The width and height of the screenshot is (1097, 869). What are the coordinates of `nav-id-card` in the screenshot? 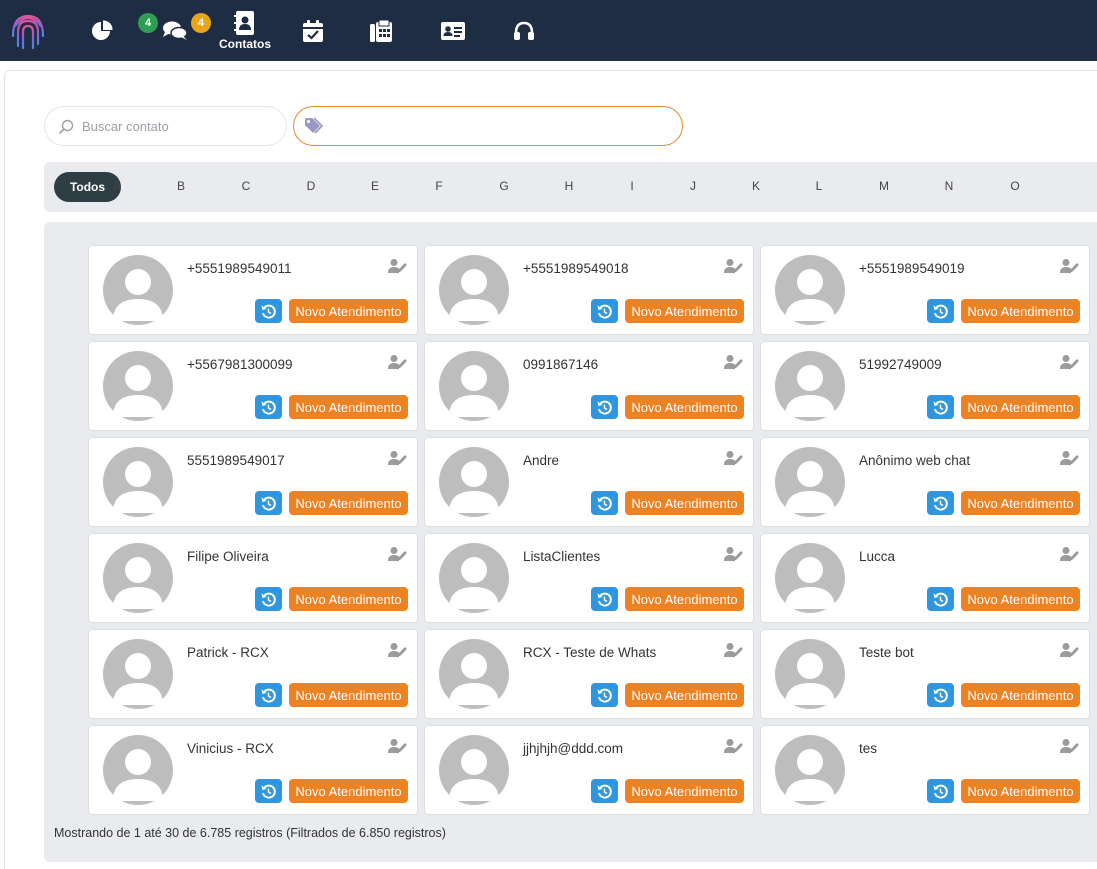 It's located at (453, 30).